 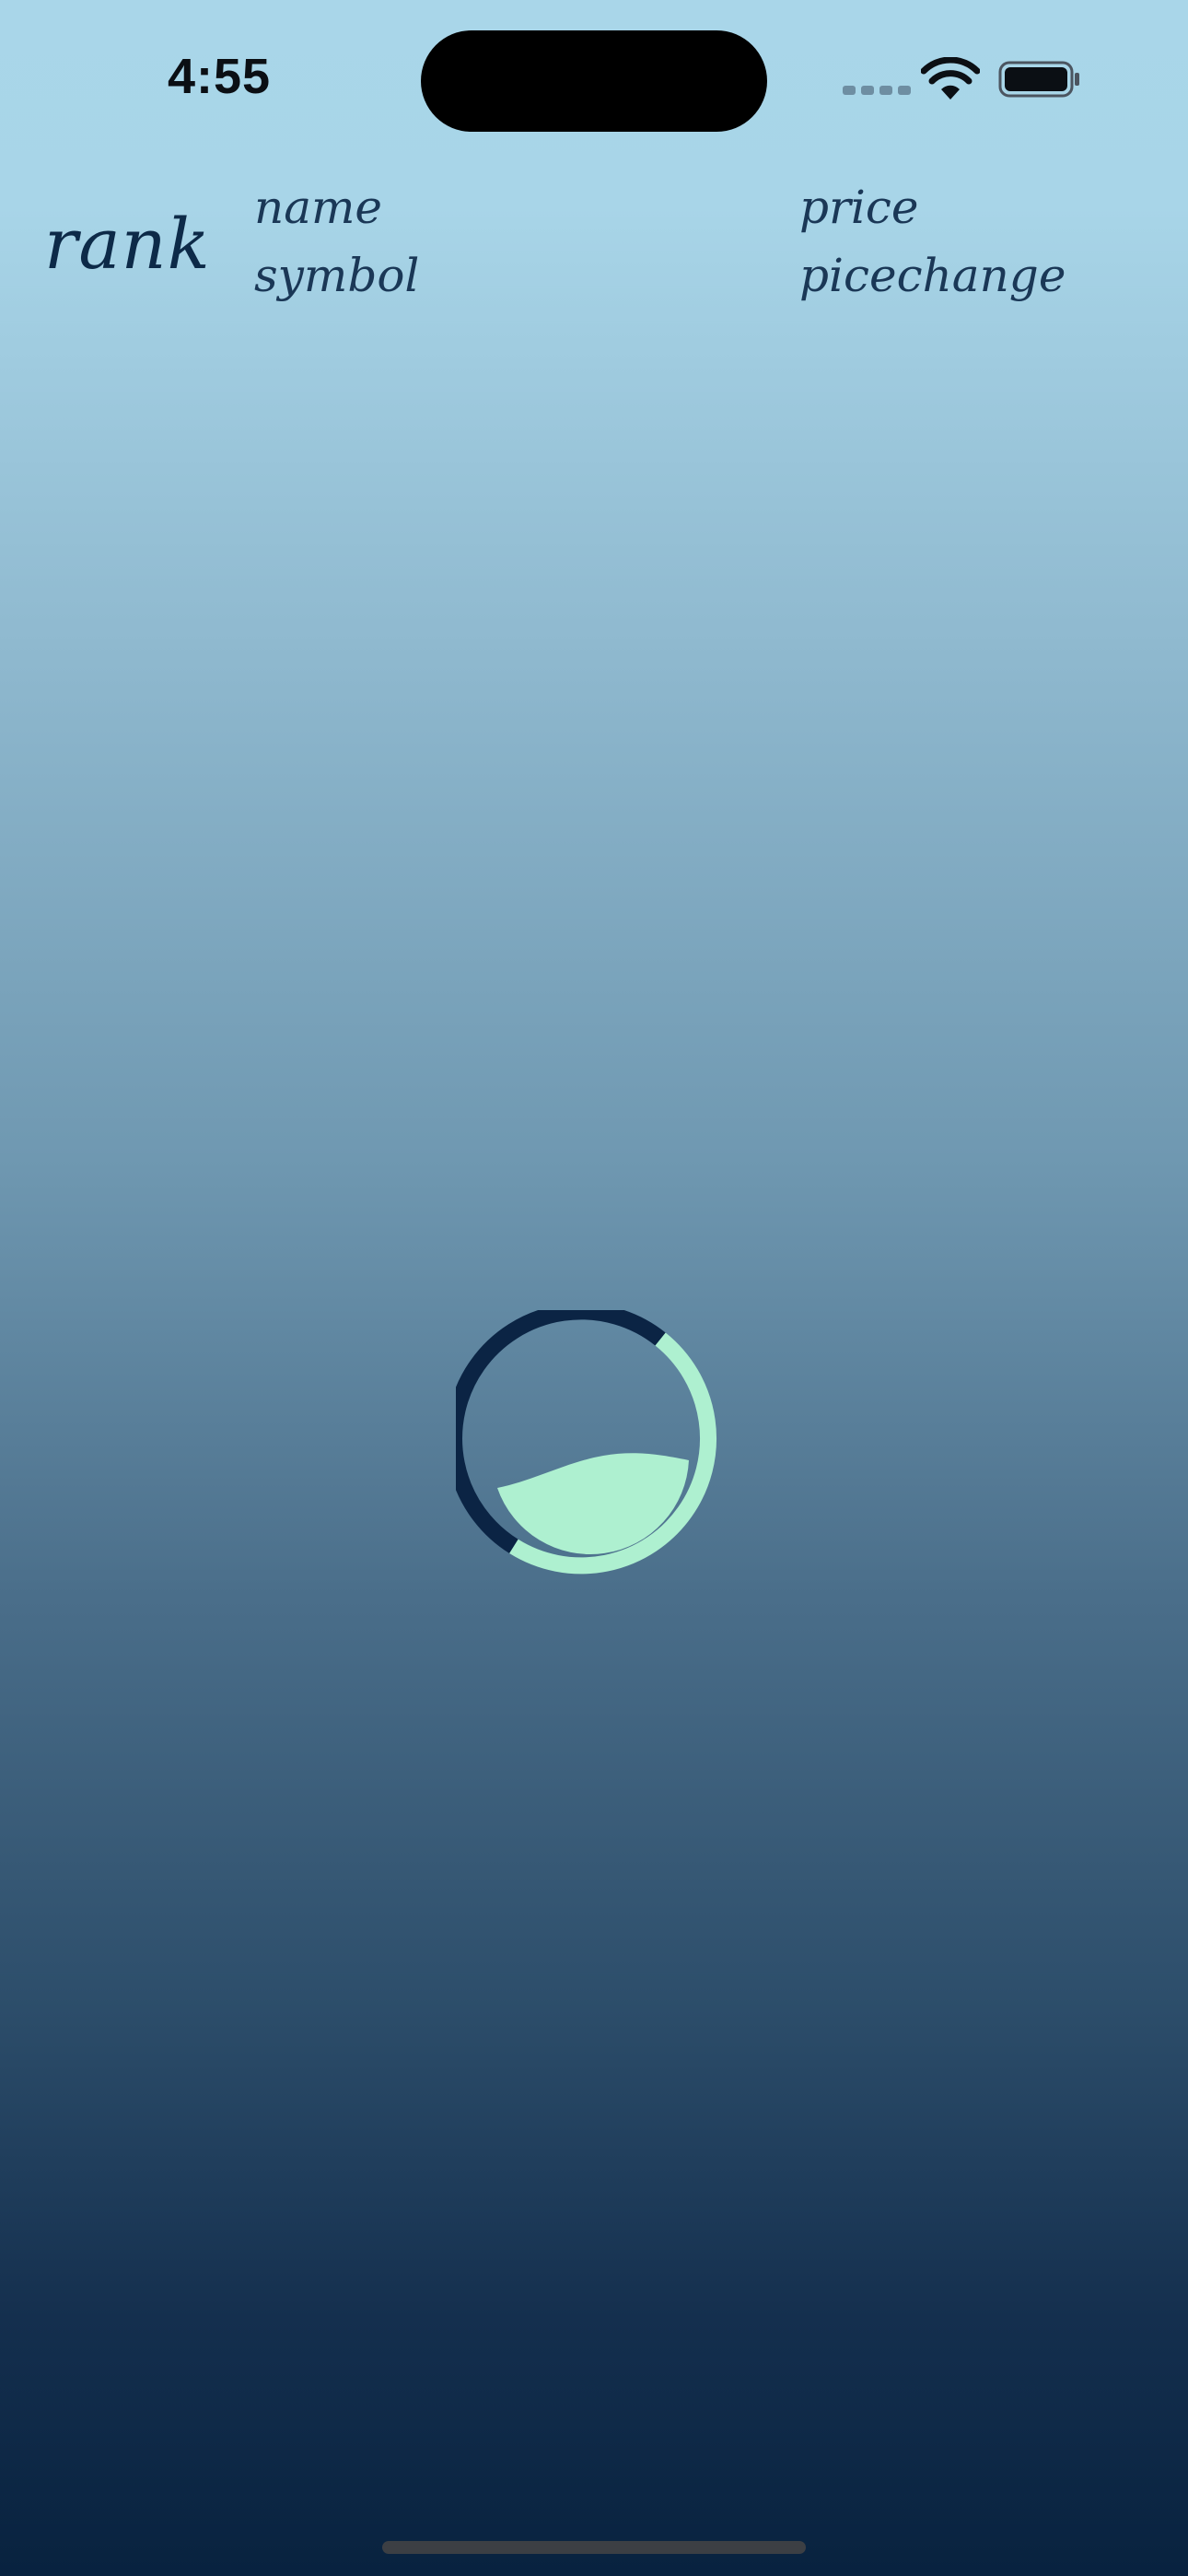 I want to click on loading-spinner-icon, so click(x=586, y=1442).